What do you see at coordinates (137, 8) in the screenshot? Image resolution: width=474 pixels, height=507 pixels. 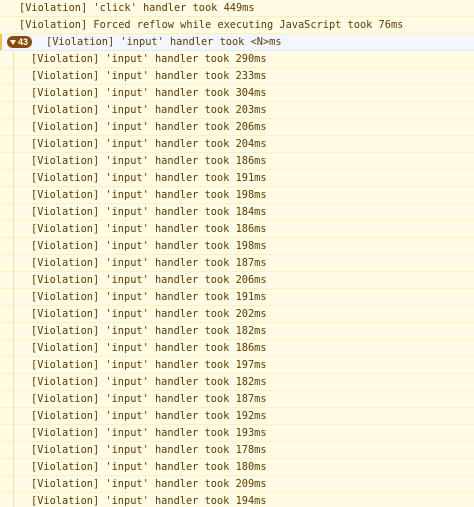 I see `console-message-text: [Violation] 'click' handler took 449ms` at bounding box center [137, 8].